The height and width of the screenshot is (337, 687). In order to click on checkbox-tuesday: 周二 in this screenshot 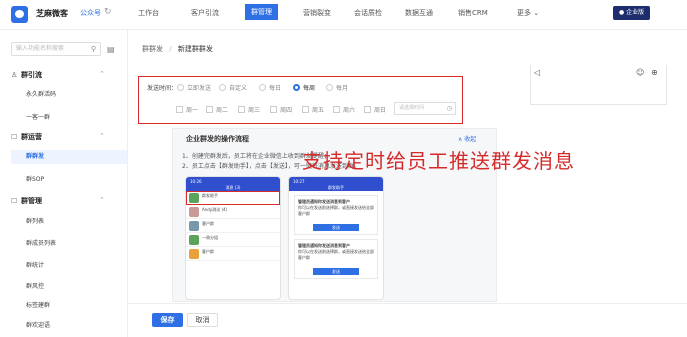, I will do `click(217, 109)`.